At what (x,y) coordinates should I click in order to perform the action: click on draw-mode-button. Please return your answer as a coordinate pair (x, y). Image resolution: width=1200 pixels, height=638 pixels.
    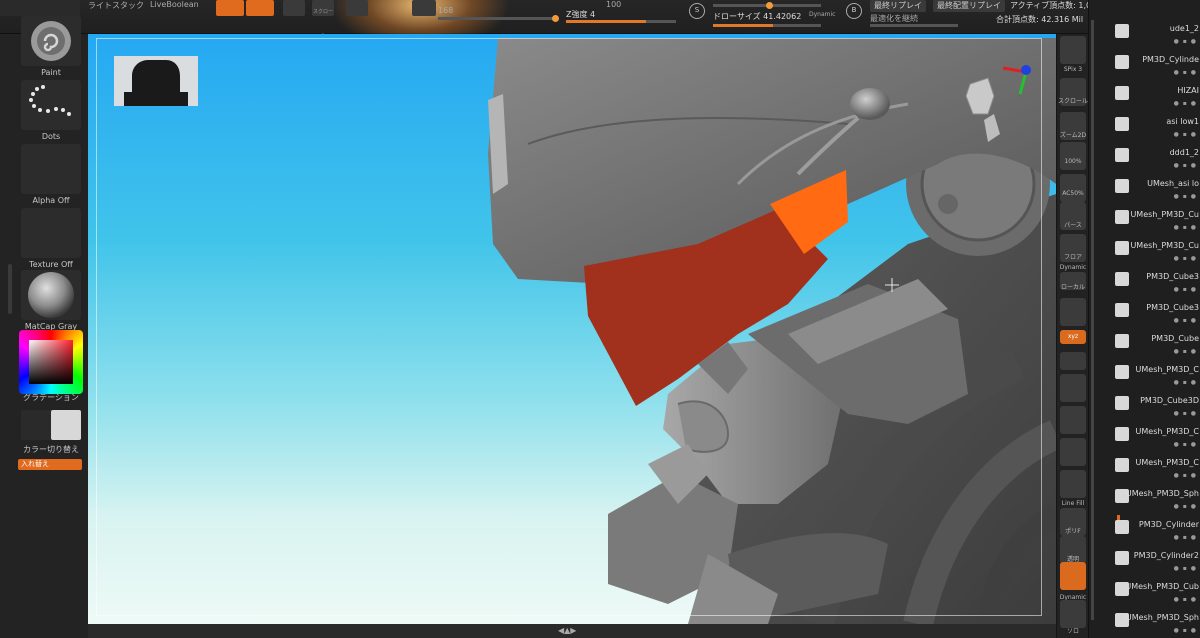
    Looking at the image, I should click on (260, 8).